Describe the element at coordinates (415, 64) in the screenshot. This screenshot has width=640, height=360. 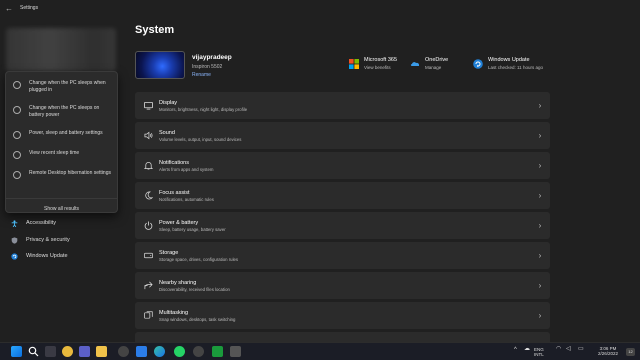
I see `onedrive-icon` at that location.